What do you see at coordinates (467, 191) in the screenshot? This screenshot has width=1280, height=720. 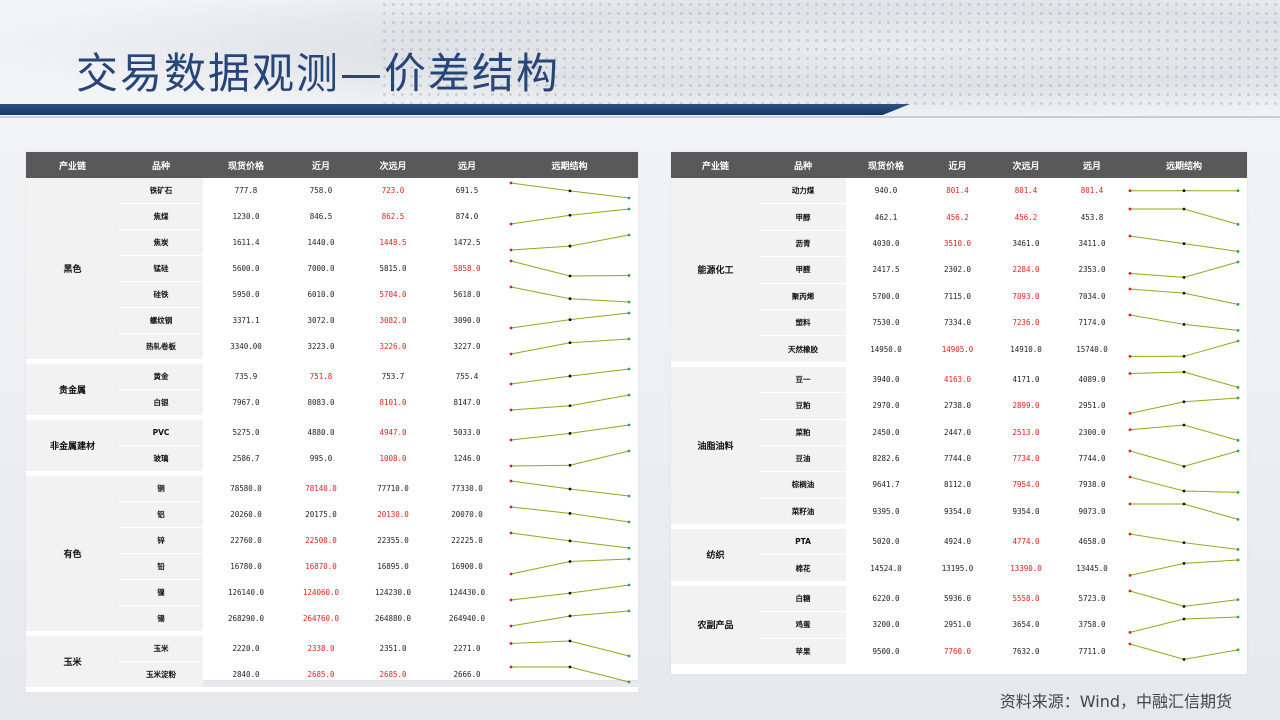 I see `far-month-cell: 691.5` at bounding box center [467, 191].